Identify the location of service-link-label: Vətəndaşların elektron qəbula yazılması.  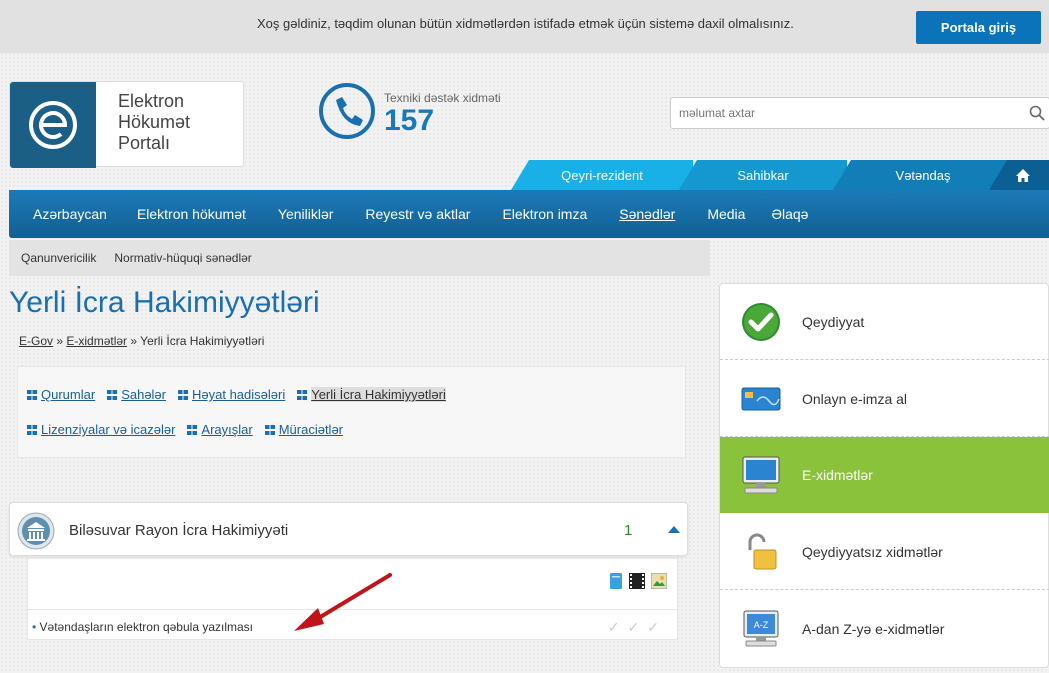
(146, 627).